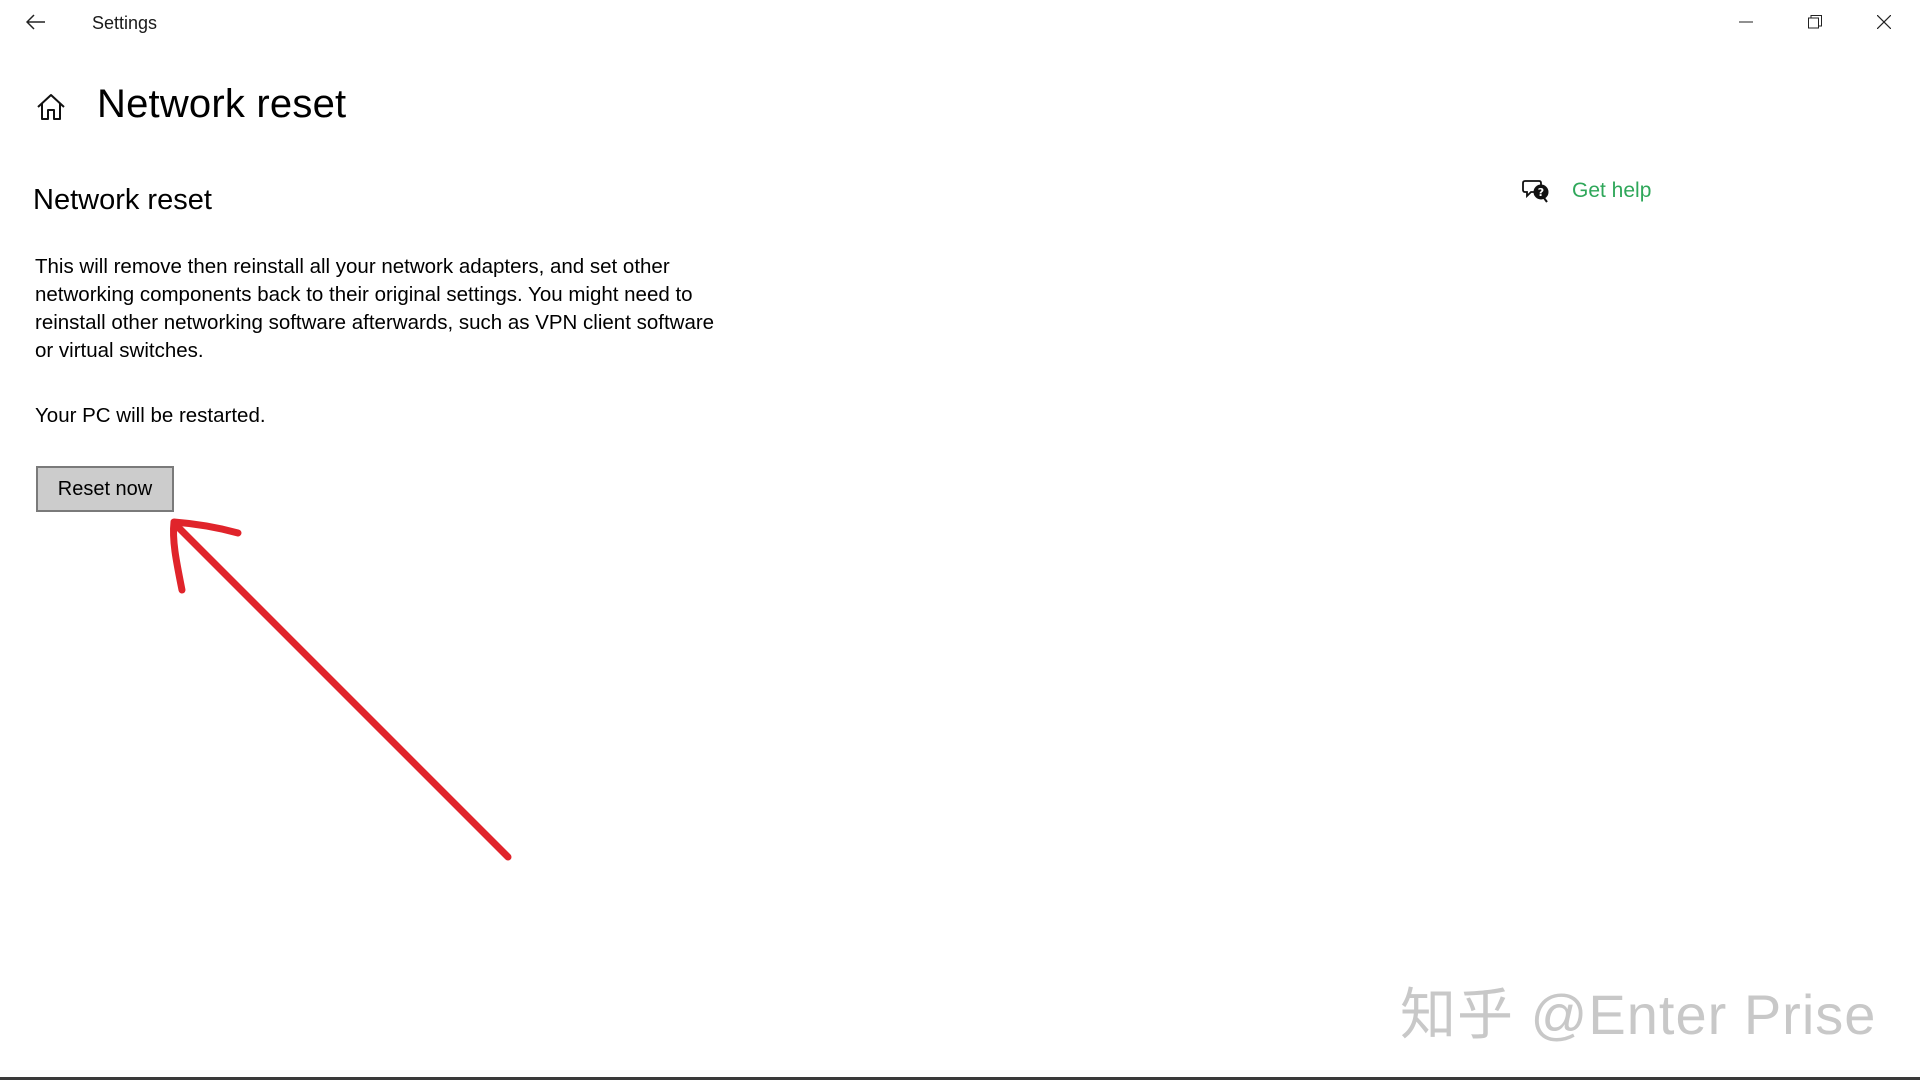 This screenshot has height=1080, width=1920. I want to click on restore-icon, so click(1815, 24).